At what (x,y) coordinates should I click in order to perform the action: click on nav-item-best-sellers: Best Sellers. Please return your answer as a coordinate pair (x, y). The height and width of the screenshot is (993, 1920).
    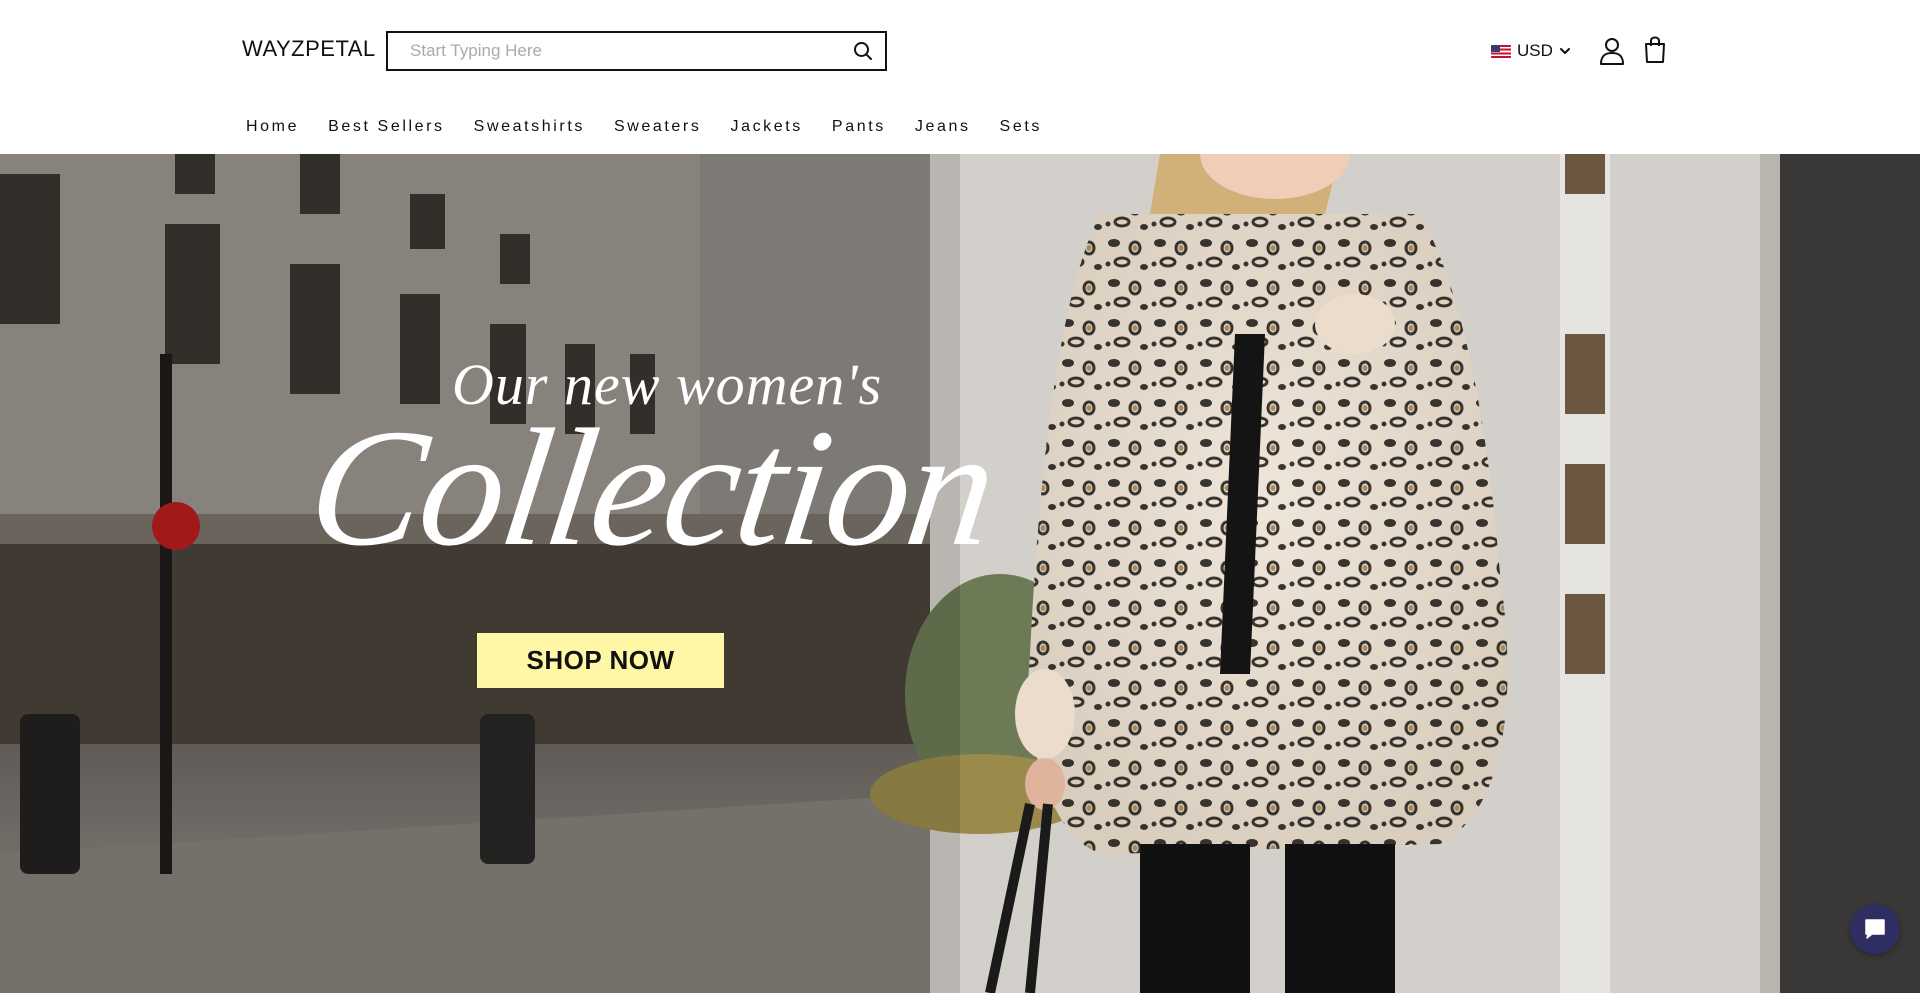
    Looking at the image, I should click on (386, 127).